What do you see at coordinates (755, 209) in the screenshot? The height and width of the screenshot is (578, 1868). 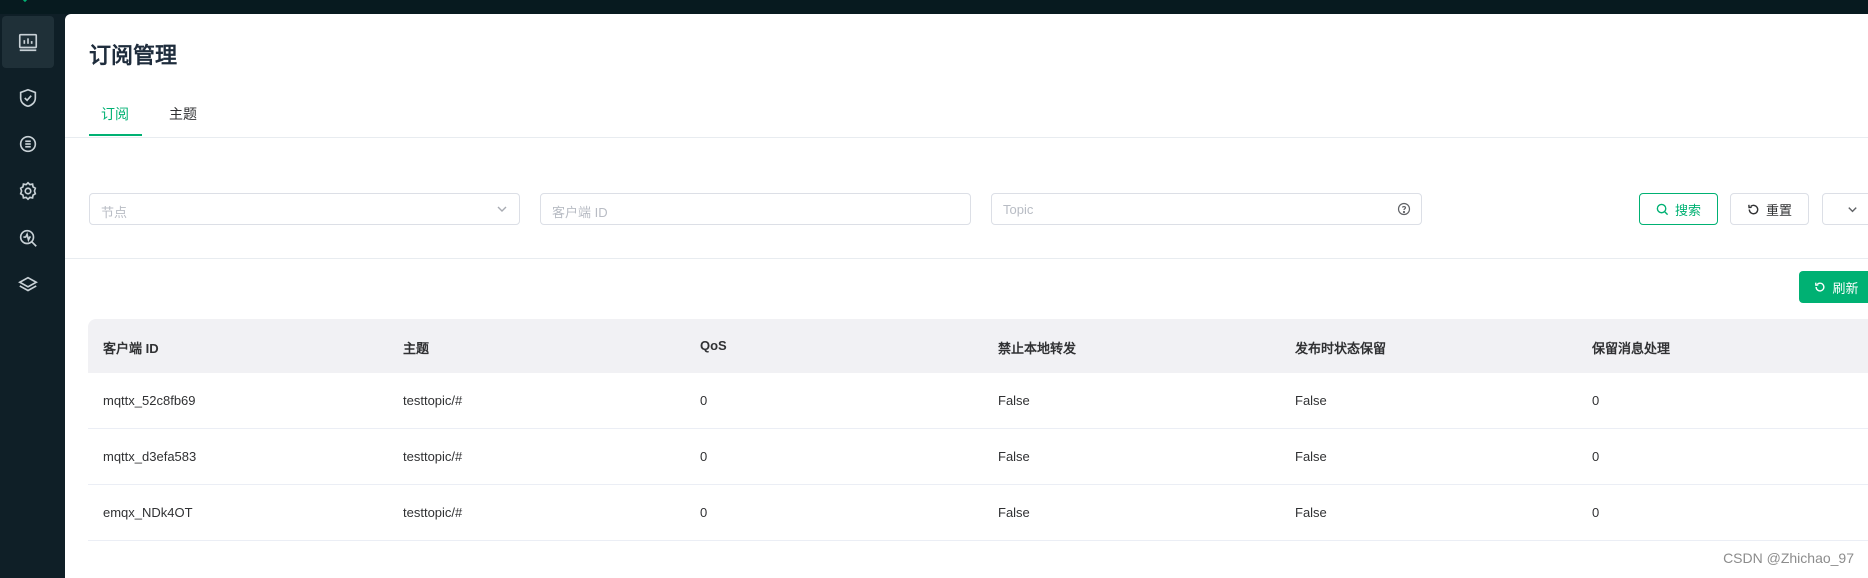 I see `client-id-input: 客户端 ID` at bounding box center [755, 209].